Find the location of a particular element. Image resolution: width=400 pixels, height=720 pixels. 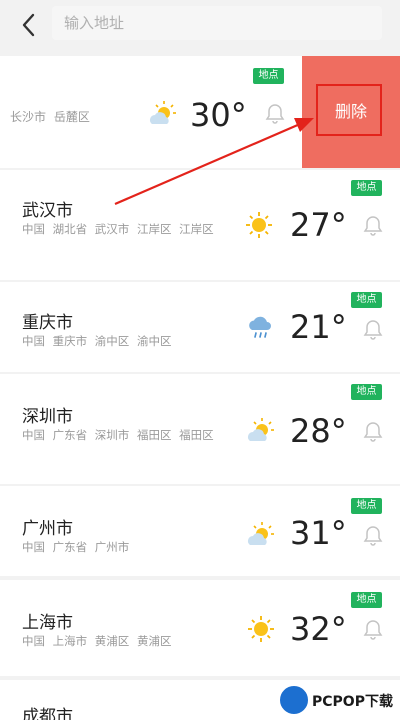

delete-label: 删除 is located at coordinates (350, 111).